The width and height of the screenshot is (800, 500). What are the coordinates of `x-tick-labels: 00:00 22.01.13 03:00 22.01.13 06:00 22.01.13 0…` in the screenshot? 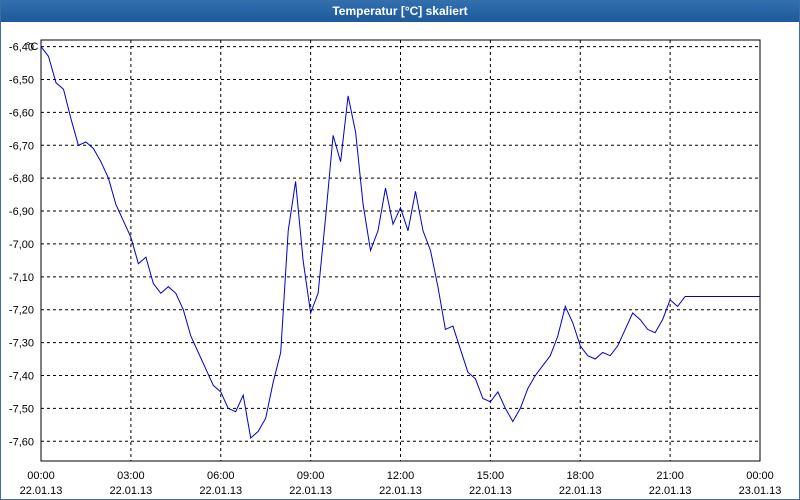 It's located at (401, 483).